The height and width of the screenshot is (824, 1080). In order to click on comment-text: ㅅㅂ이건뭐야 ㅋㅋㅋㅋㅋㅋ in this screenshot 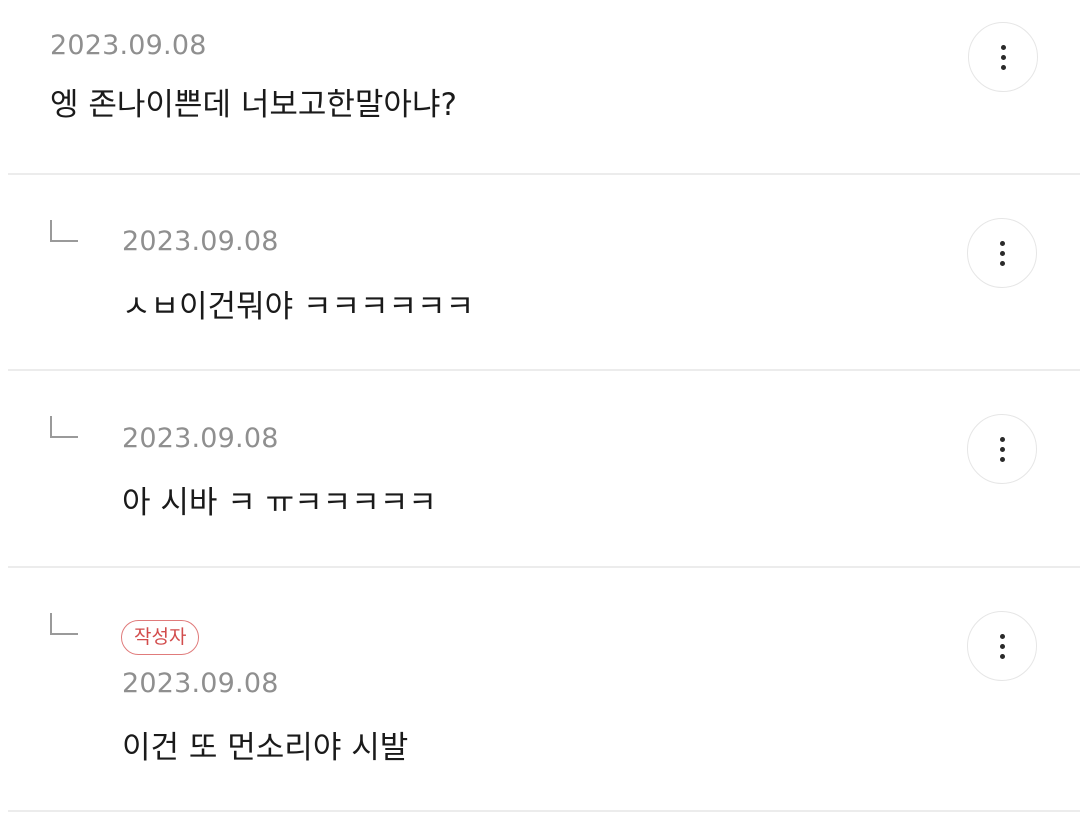, I will do `click(298, 307)`.